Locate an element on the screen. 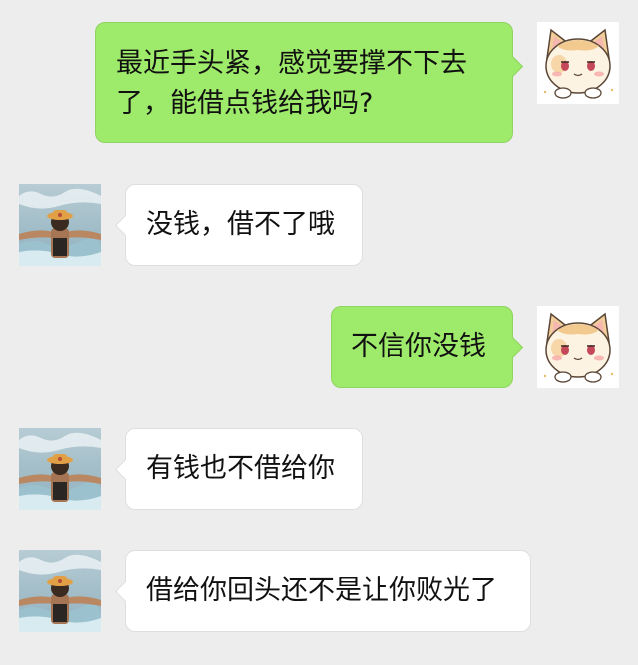 This screenshot has width=638, height=665. message-text: 借给你回头还不是让你败光了 is located at coordinates (321, 590).